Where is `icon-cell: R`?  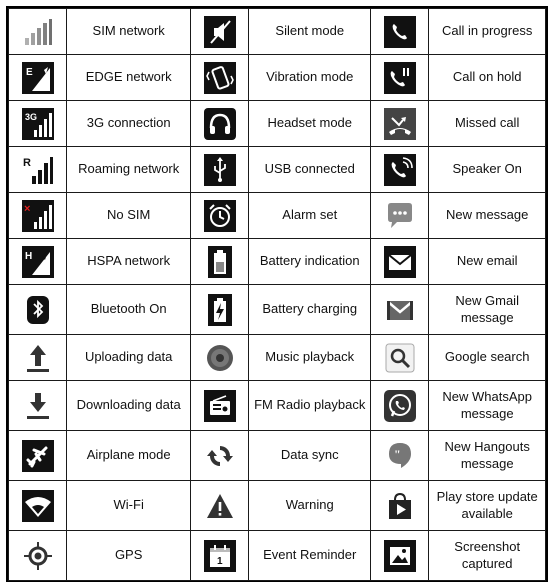
icon-cell: R is located at coordinates (37, 169).